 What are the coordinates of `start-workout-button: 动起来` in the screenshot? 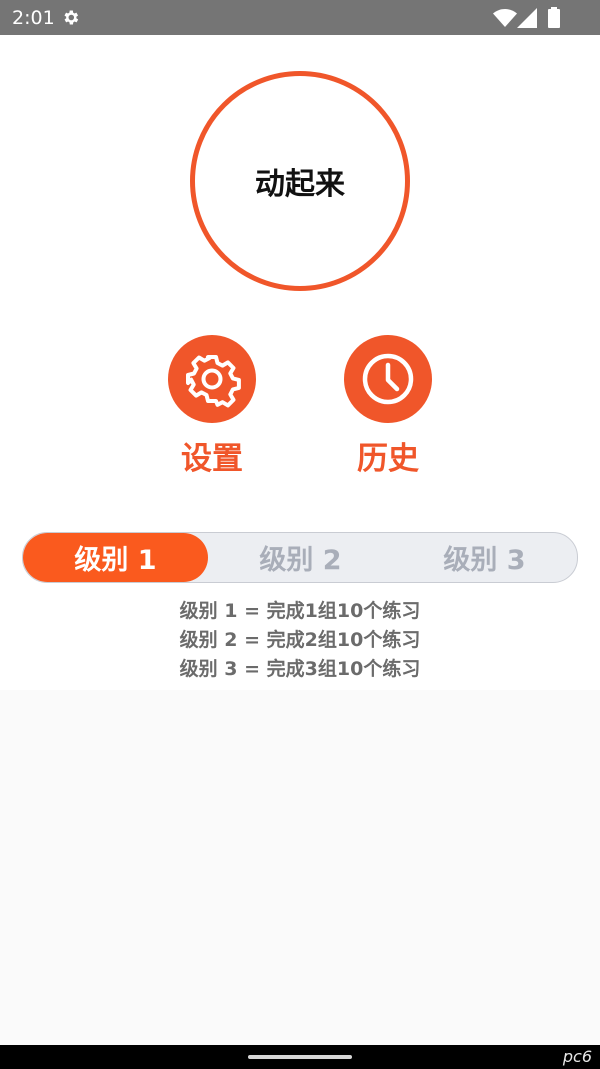 It's located at (300, 181).